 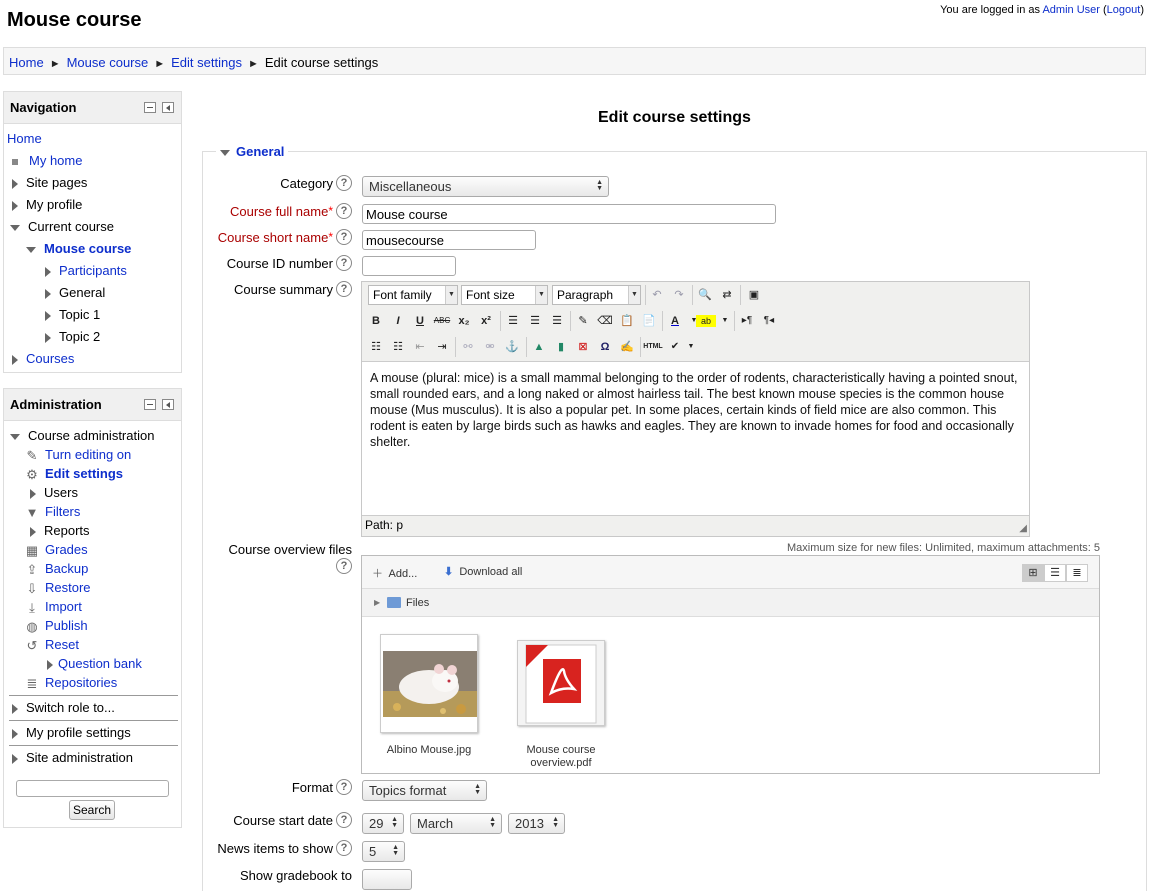 What do you see at coordinates (206, 62) in the screenshot?
I see `breadcrumb-edit-settings: Edit settings` at bounding box center [206, 62].